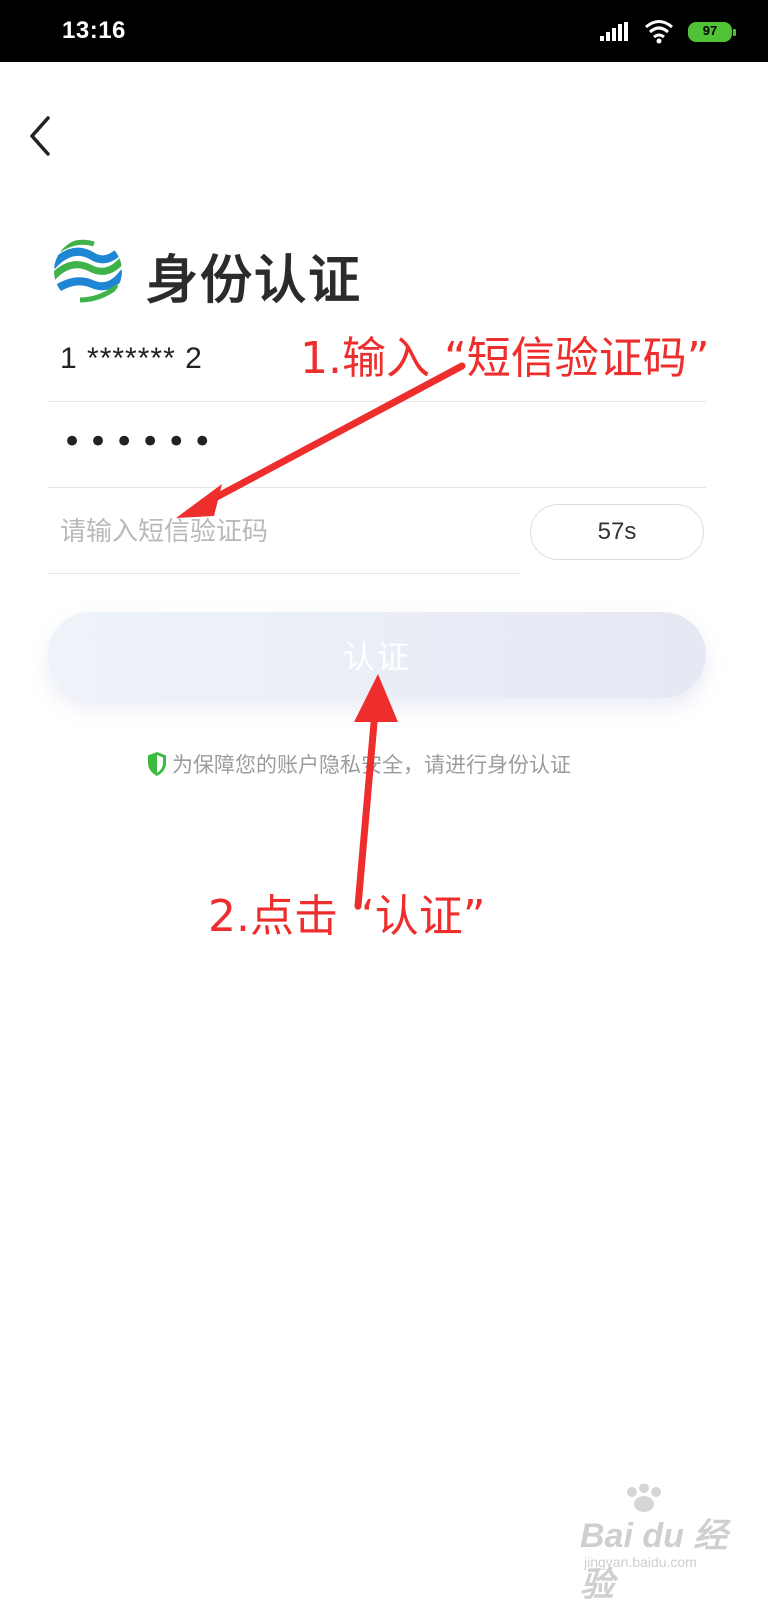 The height and width of the screenshot is (1606, 768). I want to click on notice-text: 为保障您的账户隐私安全，请进行身份认证, so click(371, 765).